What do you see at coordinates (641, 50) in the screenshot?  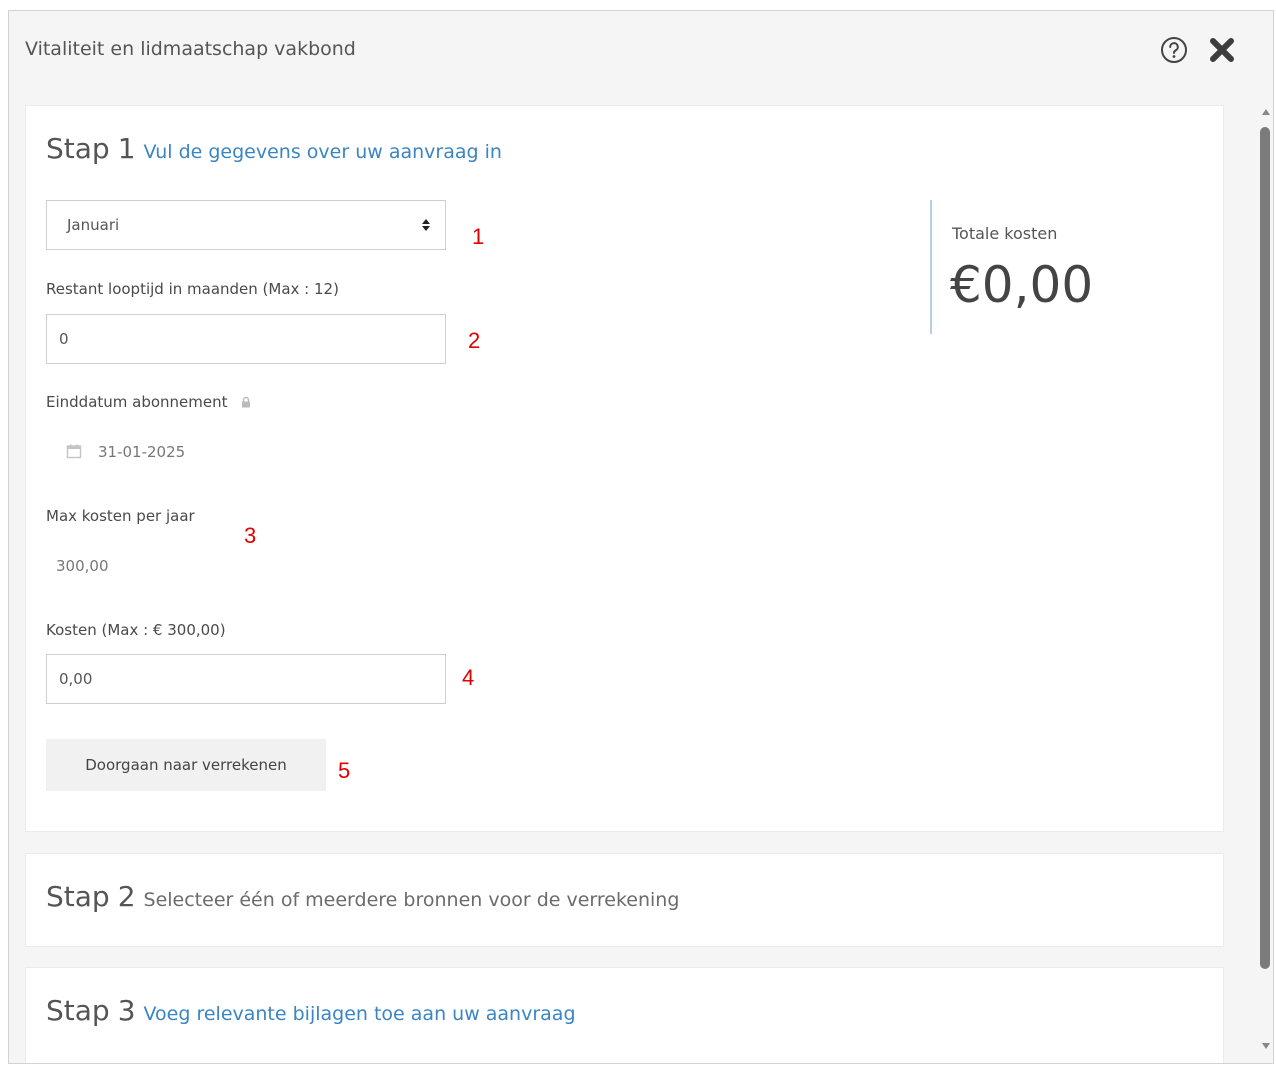 I see `dialog-header: Vitaliteit en lidmaatschap vakbond` at bounding box center [641, 50].